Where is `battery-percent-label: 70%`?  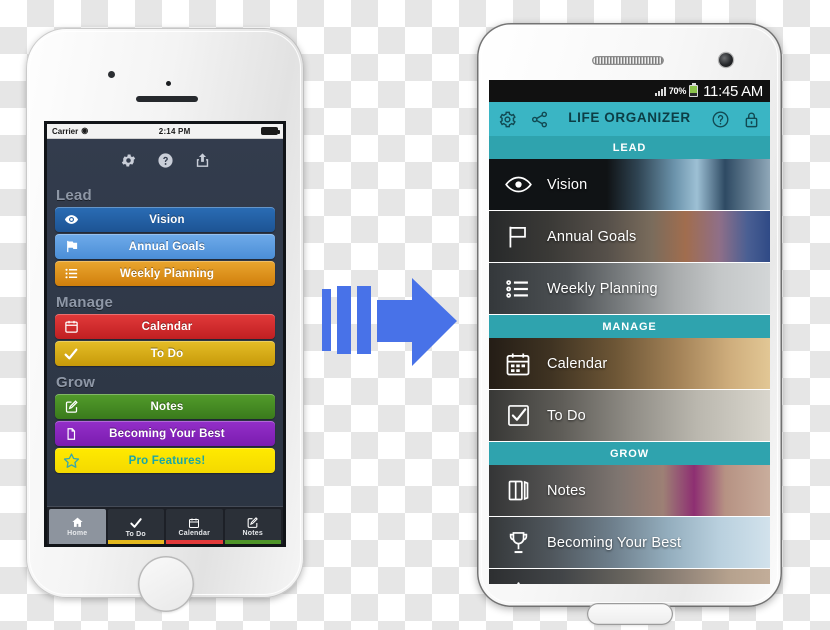 battery-percent-label: 70% is located at coordinates (677, 91).